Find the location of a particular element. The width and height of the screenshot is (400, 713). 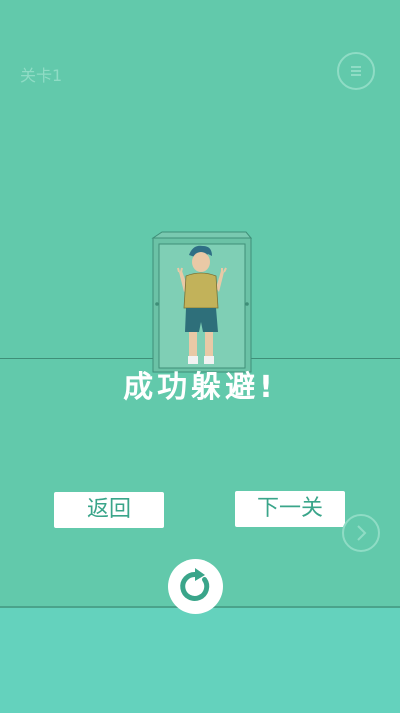

closet-scene is located at coordinates (202, 302).